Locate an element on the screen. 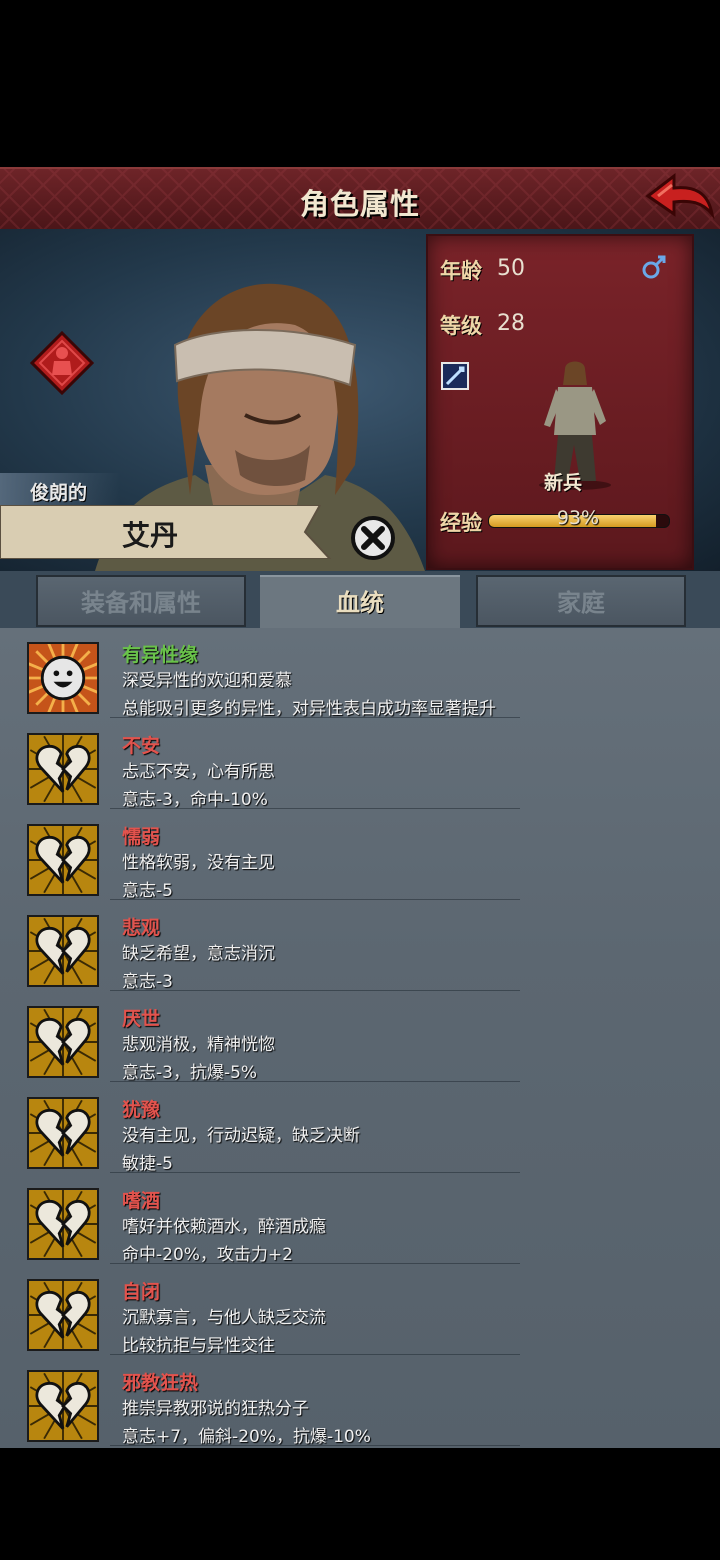 The image size is (720, 1560). trait-description: 忐忑不安，心有所思 is located at coordinates (198, 772).